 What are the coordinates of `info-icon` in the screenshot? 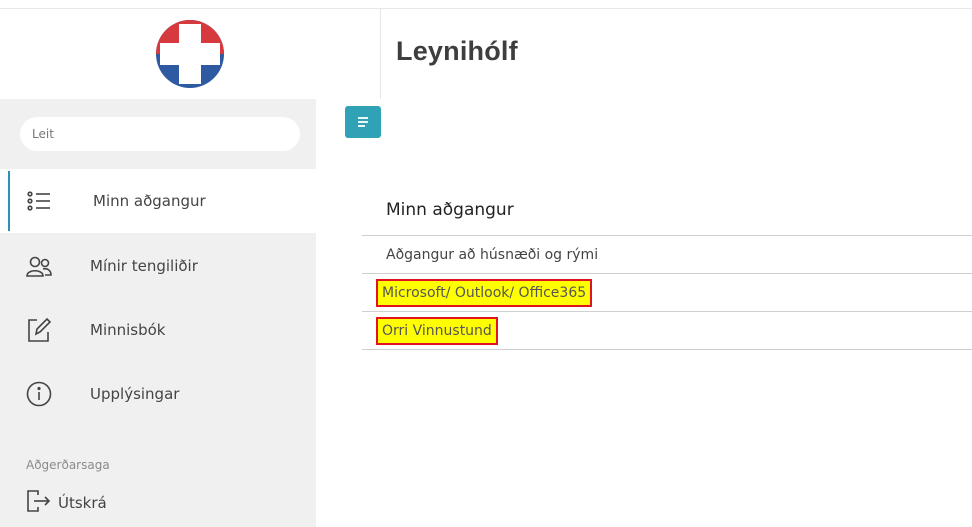 It's located at (39, 394).